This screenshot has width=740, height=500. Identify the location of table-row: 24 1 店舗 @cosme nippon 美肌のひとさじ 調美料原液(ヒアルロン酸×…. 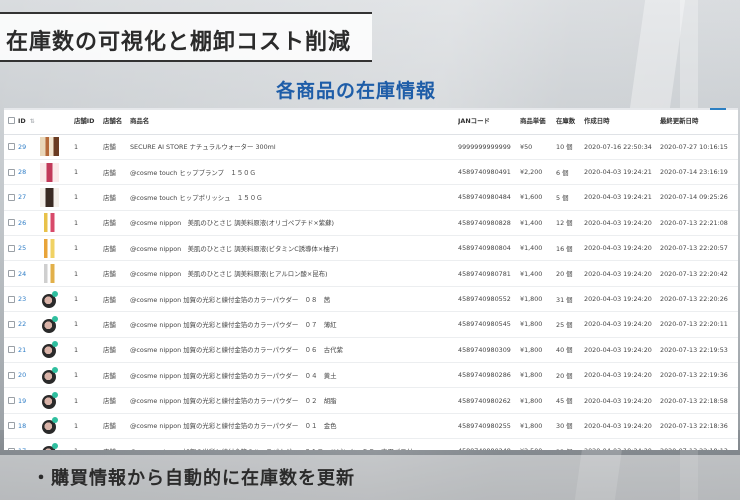
(371, 274).